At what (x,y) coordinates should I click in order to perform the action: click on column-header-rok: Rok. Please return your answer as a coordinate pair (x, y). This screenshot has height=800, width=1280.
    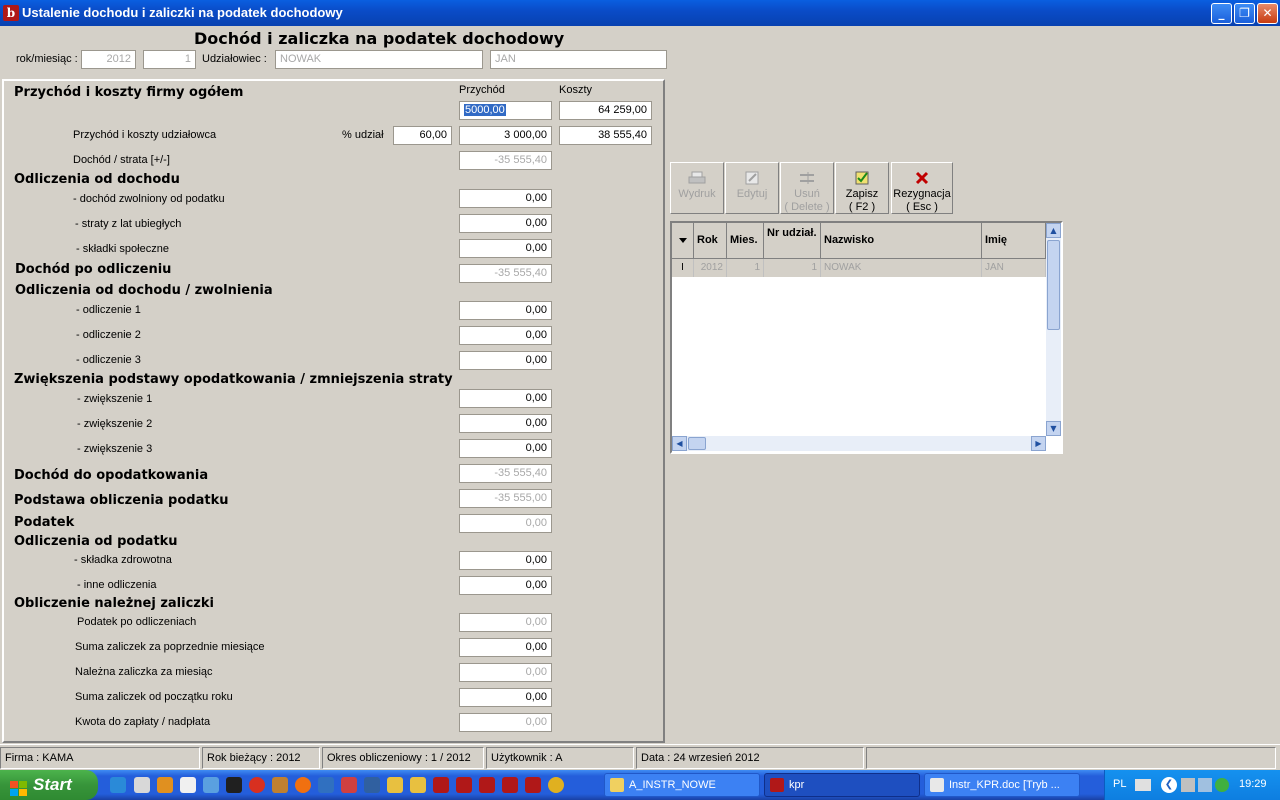
    Looking at the image, I should click on (710, 241).